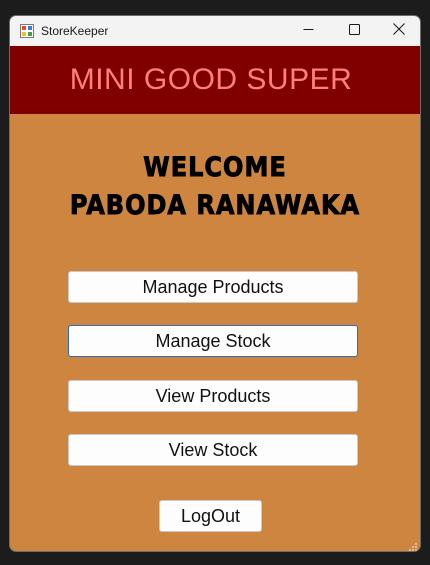 Image resolution: width=430 pixels, height=565 pixels. I want to click on minimize-button, so click(308, 31).